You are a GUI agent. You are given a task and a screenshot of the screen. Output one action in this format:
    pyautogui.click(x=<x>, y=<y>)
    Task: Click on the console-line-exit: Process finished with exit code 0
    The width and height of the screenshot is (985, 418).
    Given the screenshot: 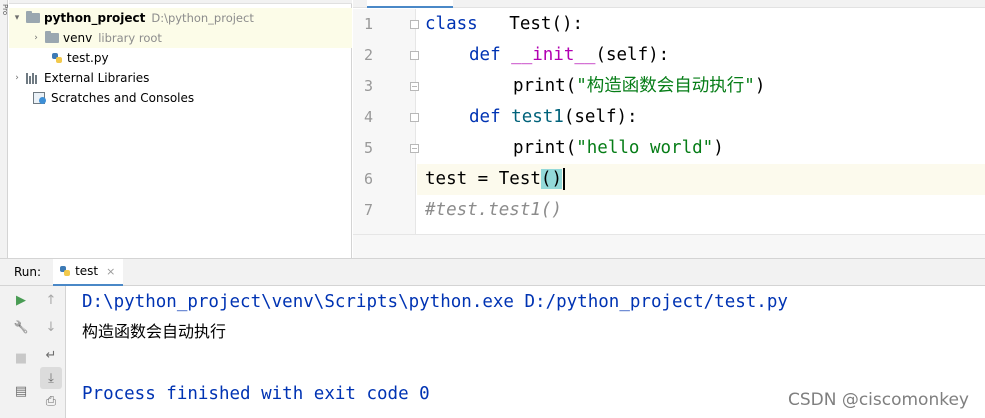 What is the action you would take?
    pyautogui.click(x=256, y=394)
    